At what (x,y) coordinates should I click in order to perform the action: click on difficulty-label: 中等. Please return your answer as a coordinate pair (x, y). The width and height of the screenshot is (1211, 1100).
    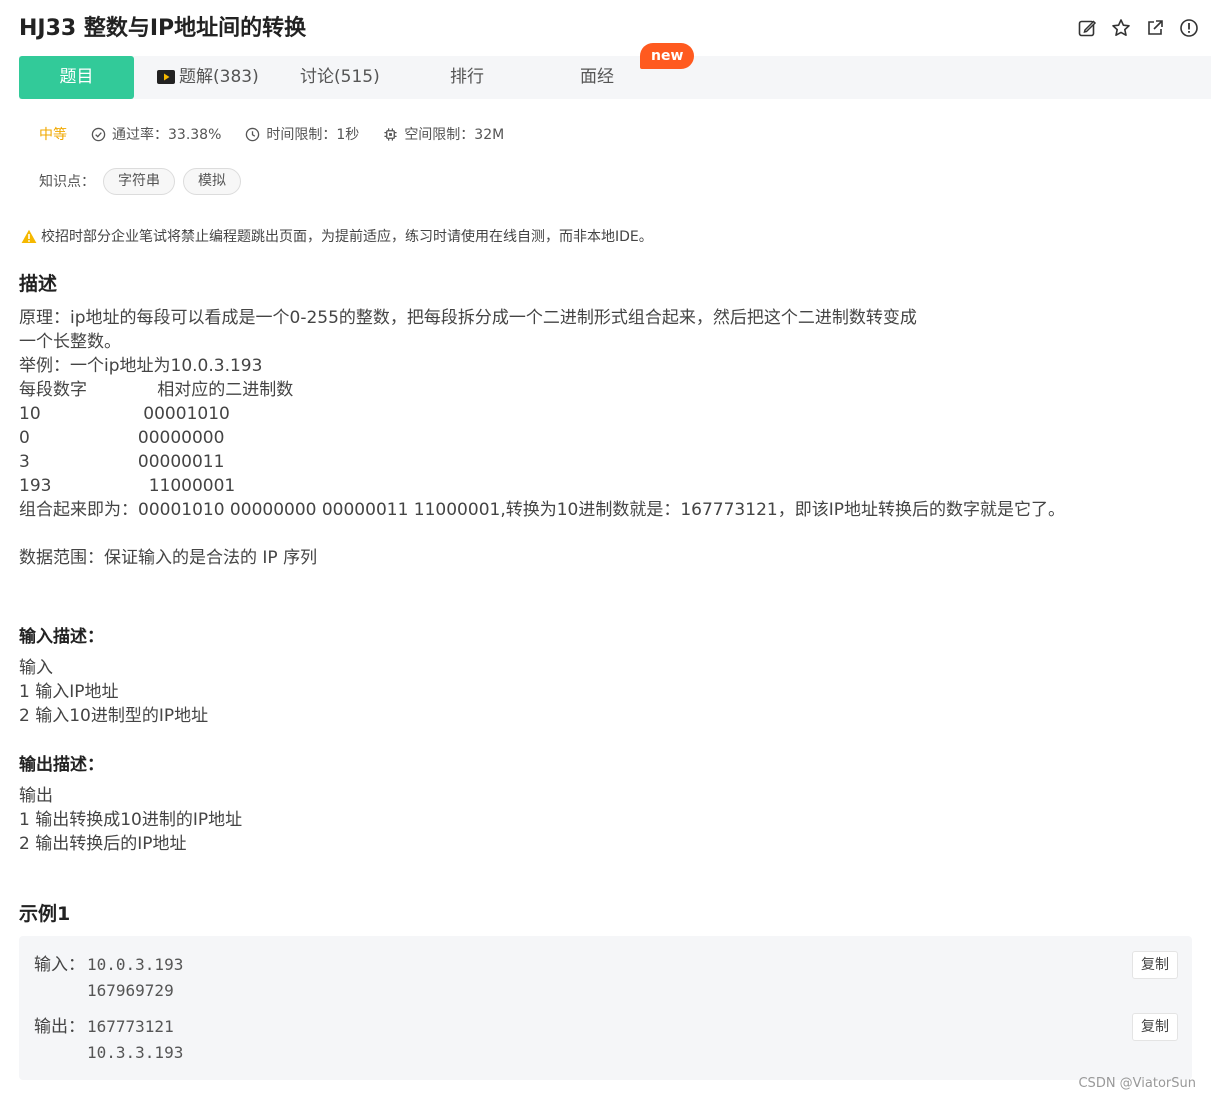
    Looking at the image, I should click on (53, 135).